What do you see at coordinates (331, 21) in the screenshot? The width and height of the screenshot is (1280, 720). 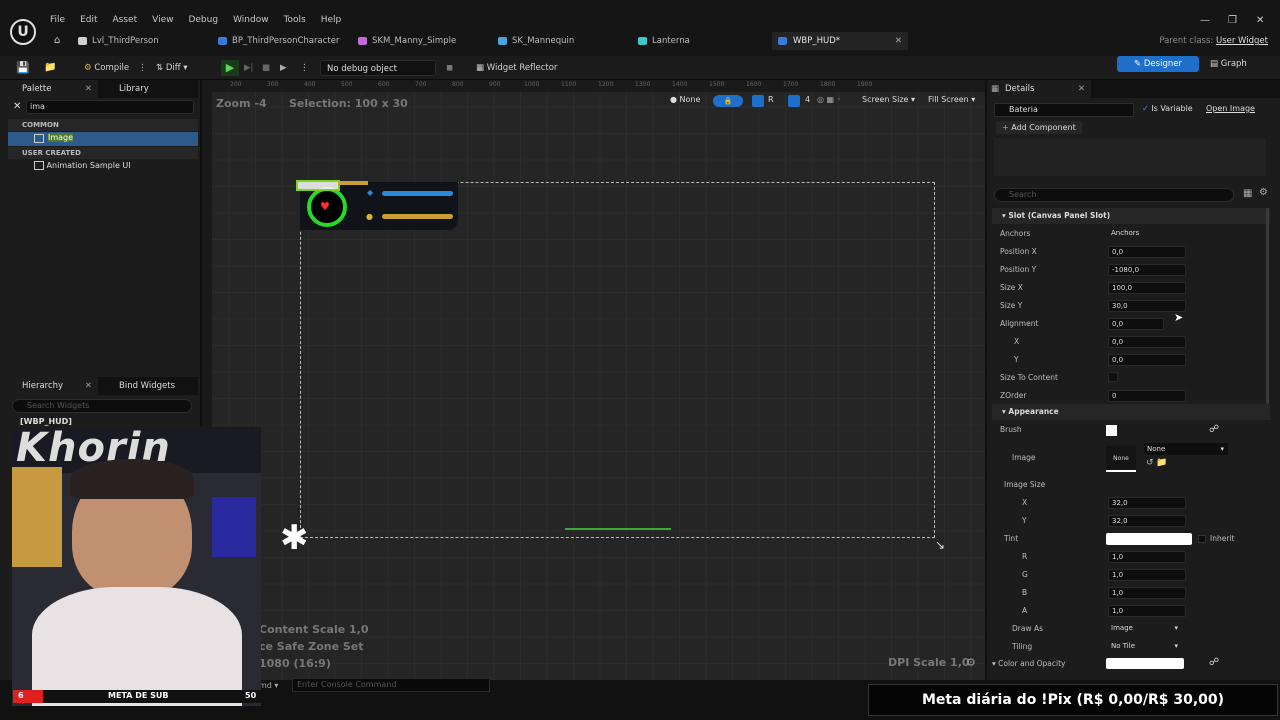 I see `menu-help: Help` at bounding box center [331, 21].